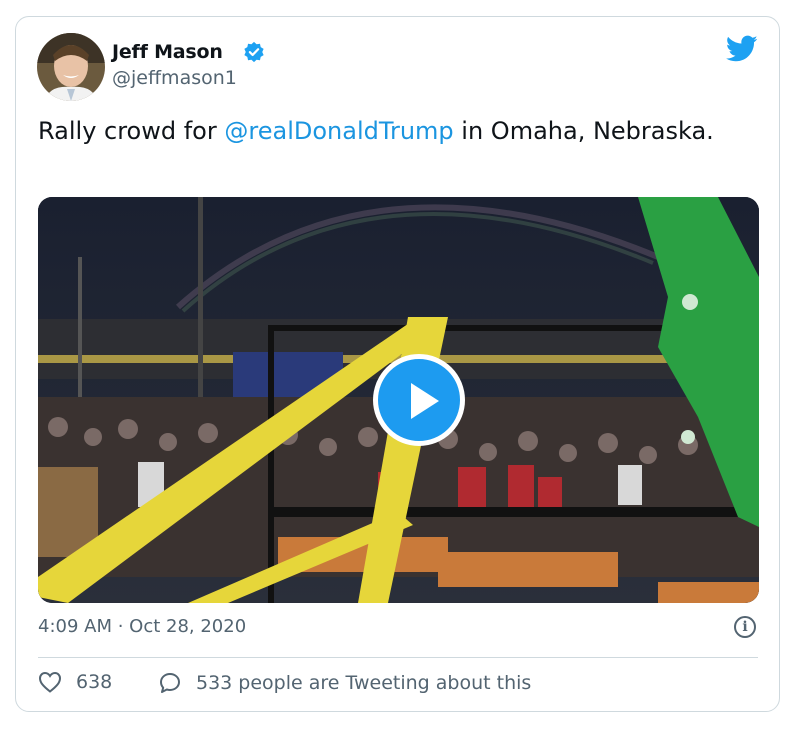 The image size is (799, 732). I want to click on conversation-link: 533 people are Tweeting about this, so click(344, 683).